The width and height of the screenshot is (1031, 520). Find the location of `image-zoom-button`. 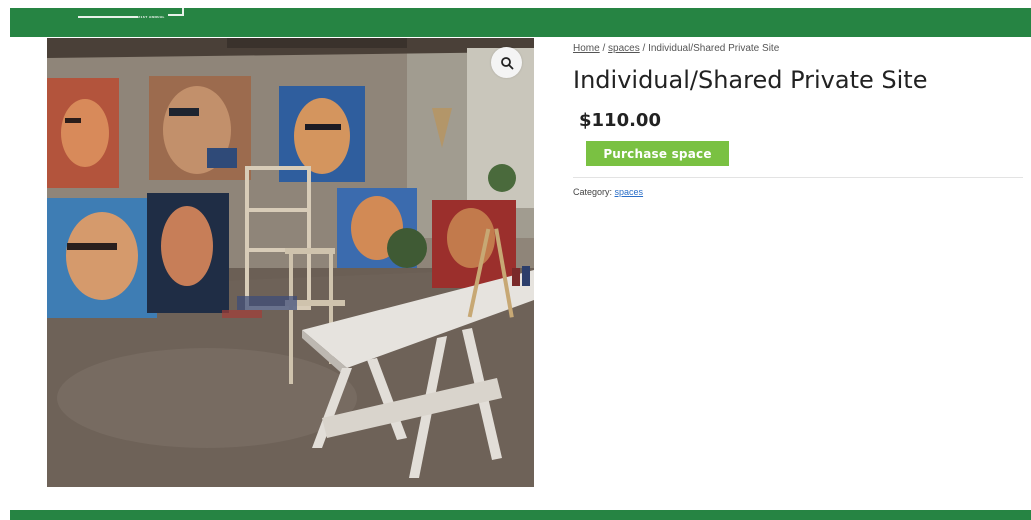

image-zoom-button is located at coordinates (506, 62).